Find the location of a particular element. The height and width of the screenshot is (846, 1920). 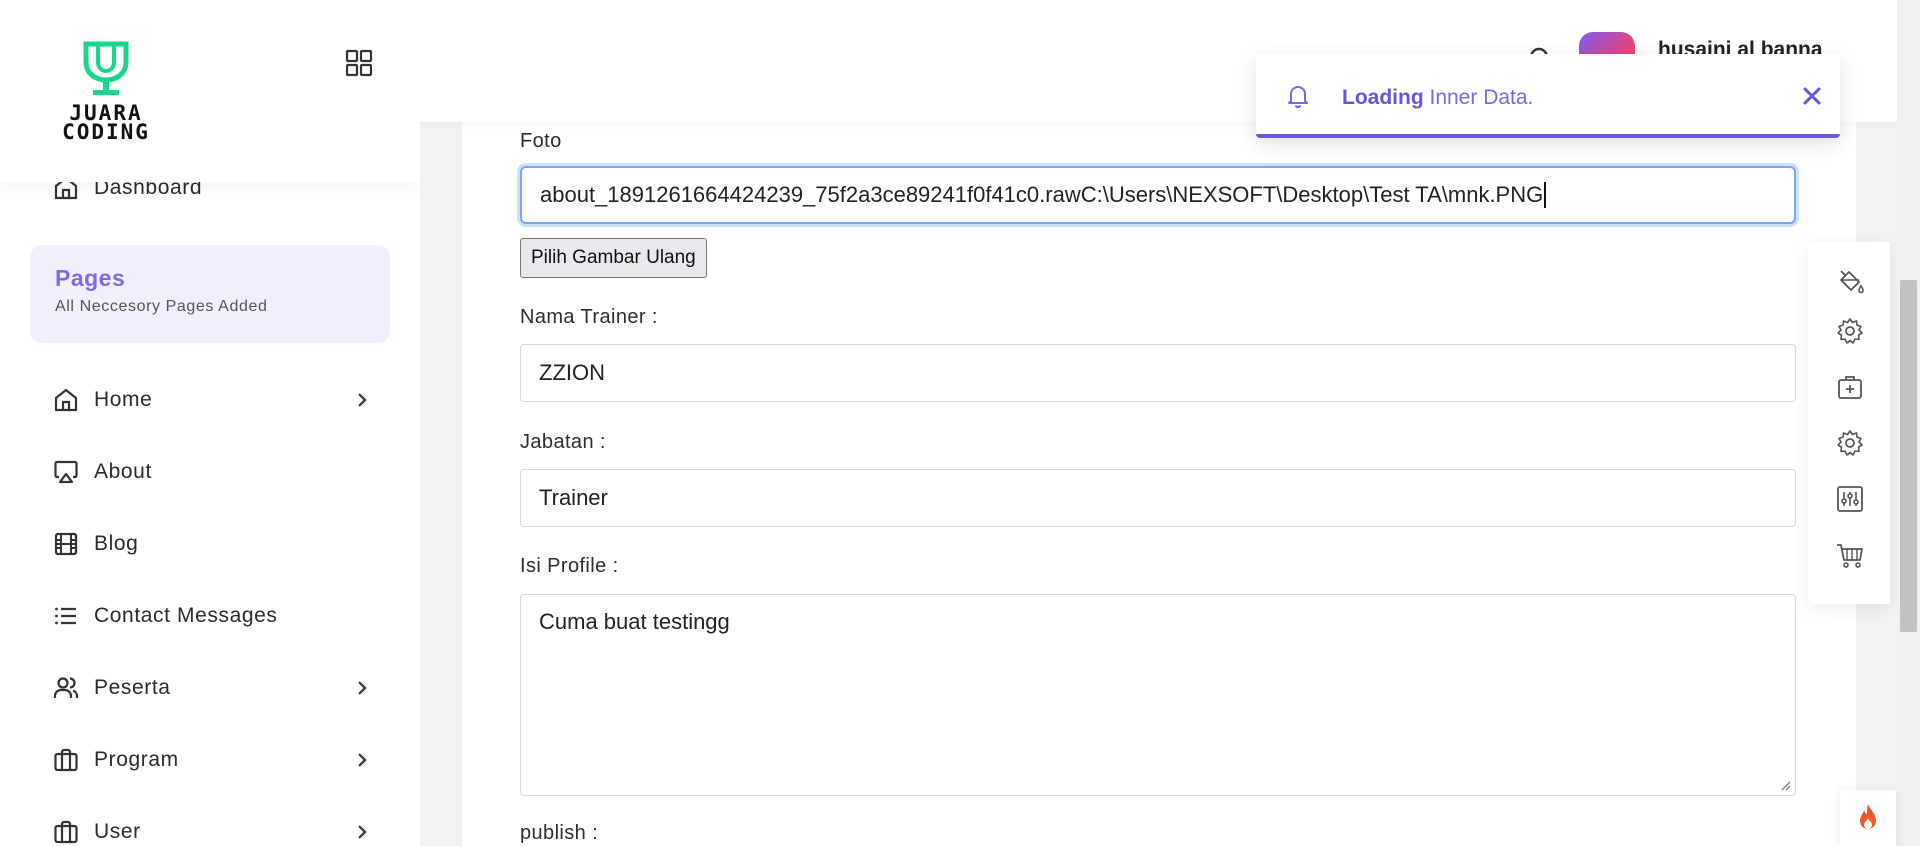

loading-toast: Loading Inner Data. is located at coordinates (1548, 96).